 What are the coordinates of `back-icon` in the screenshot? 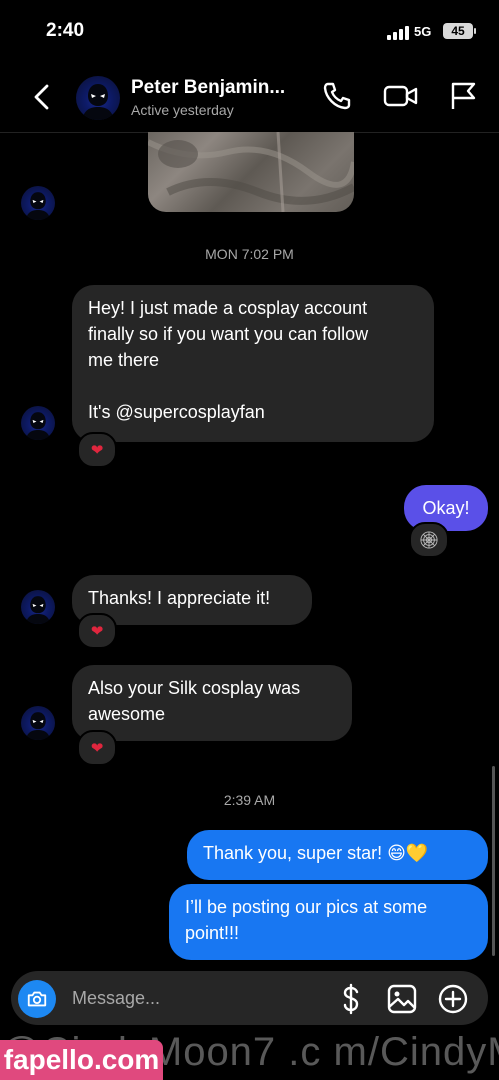 It's located at (42, 97).